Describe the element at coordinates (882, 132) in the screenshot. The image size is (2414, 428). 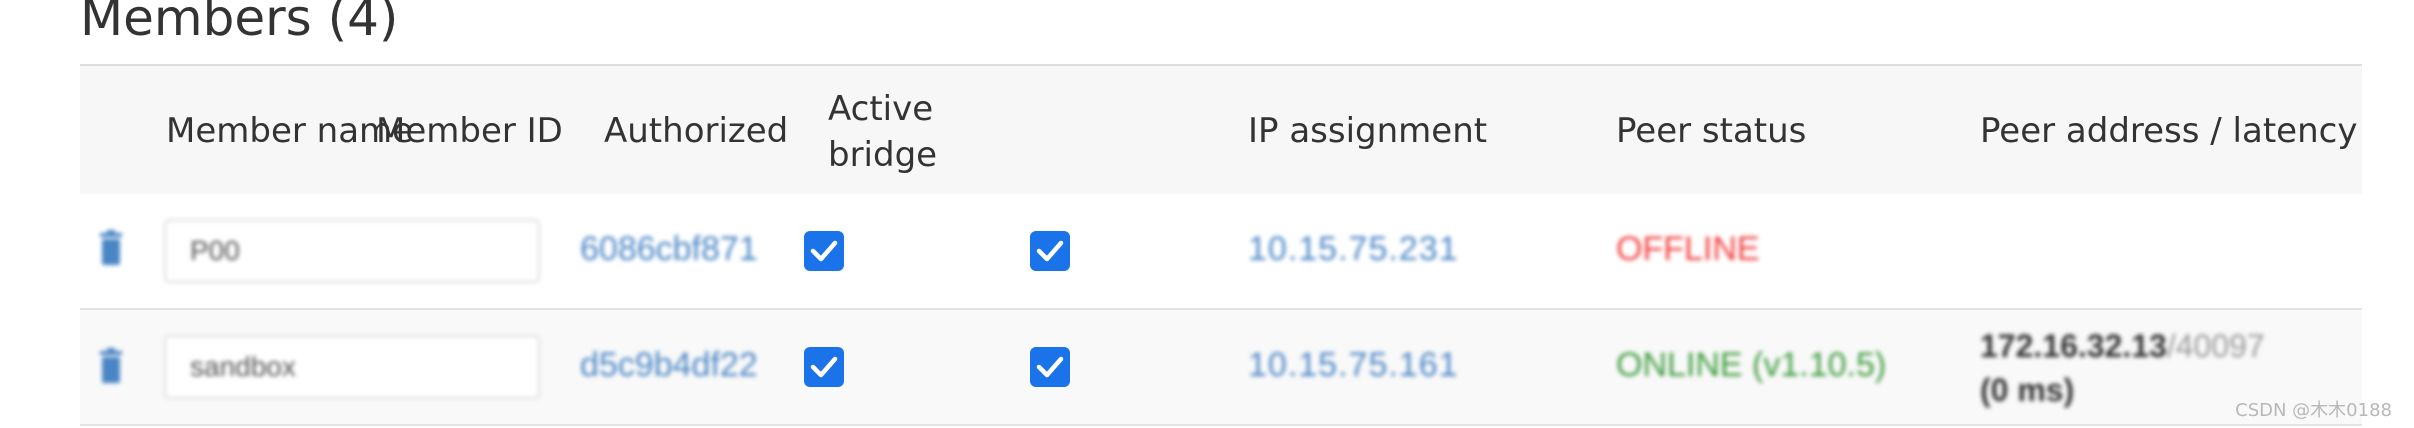
I see `column-header-active-bridge: Active bridge` at that location.